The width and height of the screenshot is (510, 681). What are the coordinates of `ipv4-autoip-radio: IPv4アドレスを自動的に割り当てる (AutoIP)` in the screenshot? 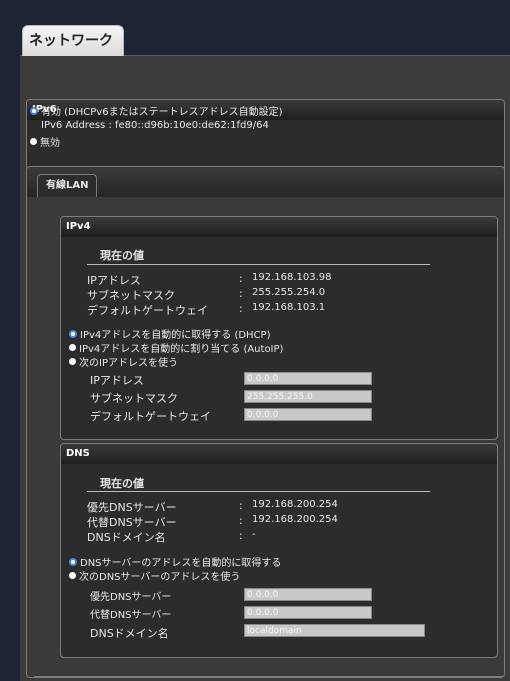 It's located at (176, 347).